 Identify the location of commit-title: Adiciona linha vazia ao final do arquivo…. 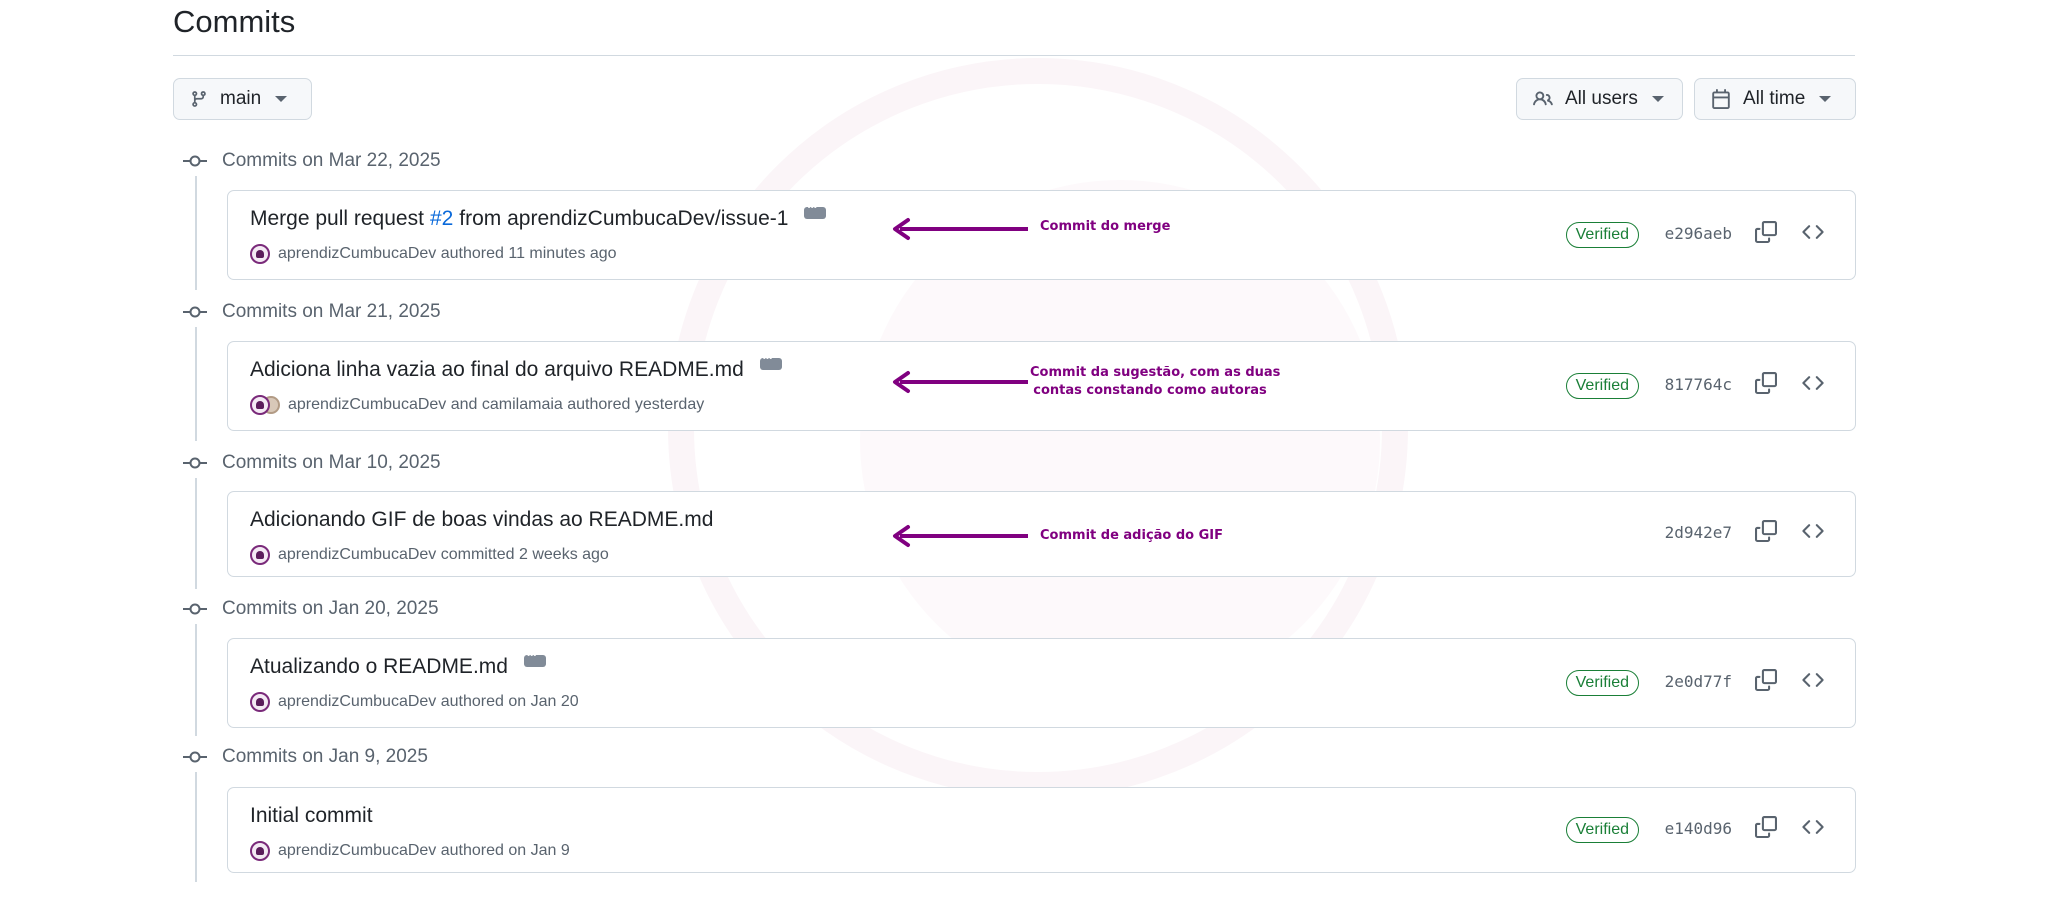
(516, 367).